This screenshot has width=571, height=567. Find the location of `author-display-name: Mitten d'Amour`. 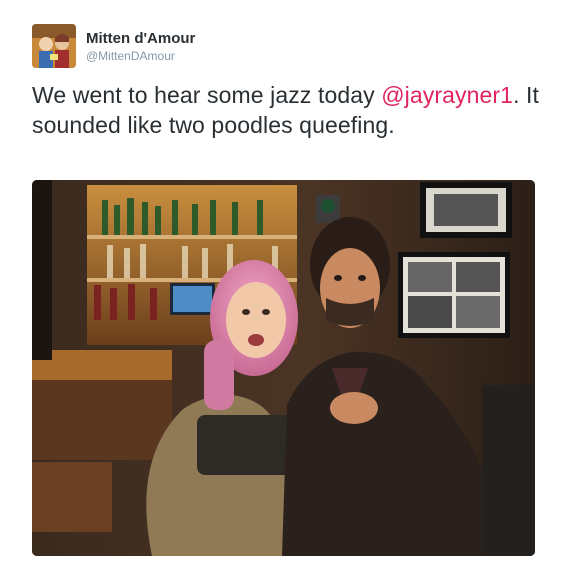

author-display-name: Mitten d'Amour is located at coordinates (140, 39).